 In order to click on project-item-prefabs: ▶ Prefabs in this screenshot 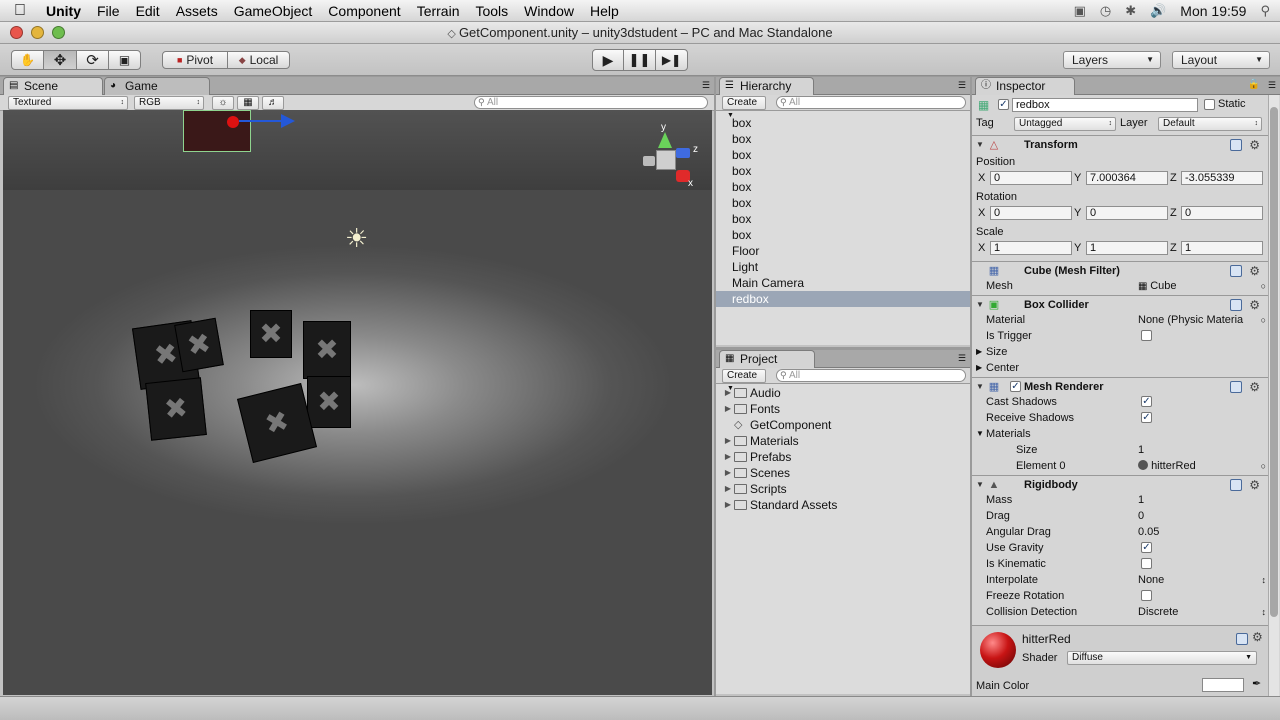, I will do `click(843, 457)`.